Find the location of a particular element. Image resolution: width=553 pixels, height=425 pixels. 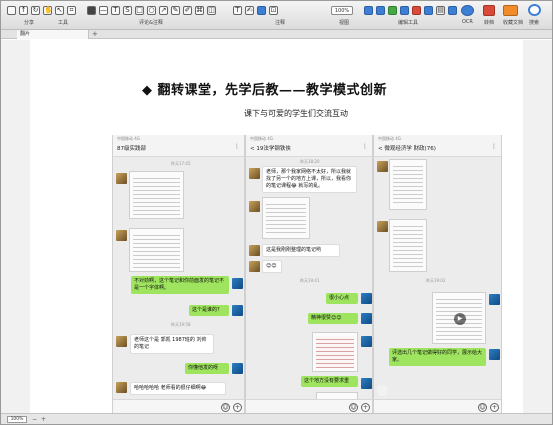

text-tool-icon: T is located at coordinates (115, 10).